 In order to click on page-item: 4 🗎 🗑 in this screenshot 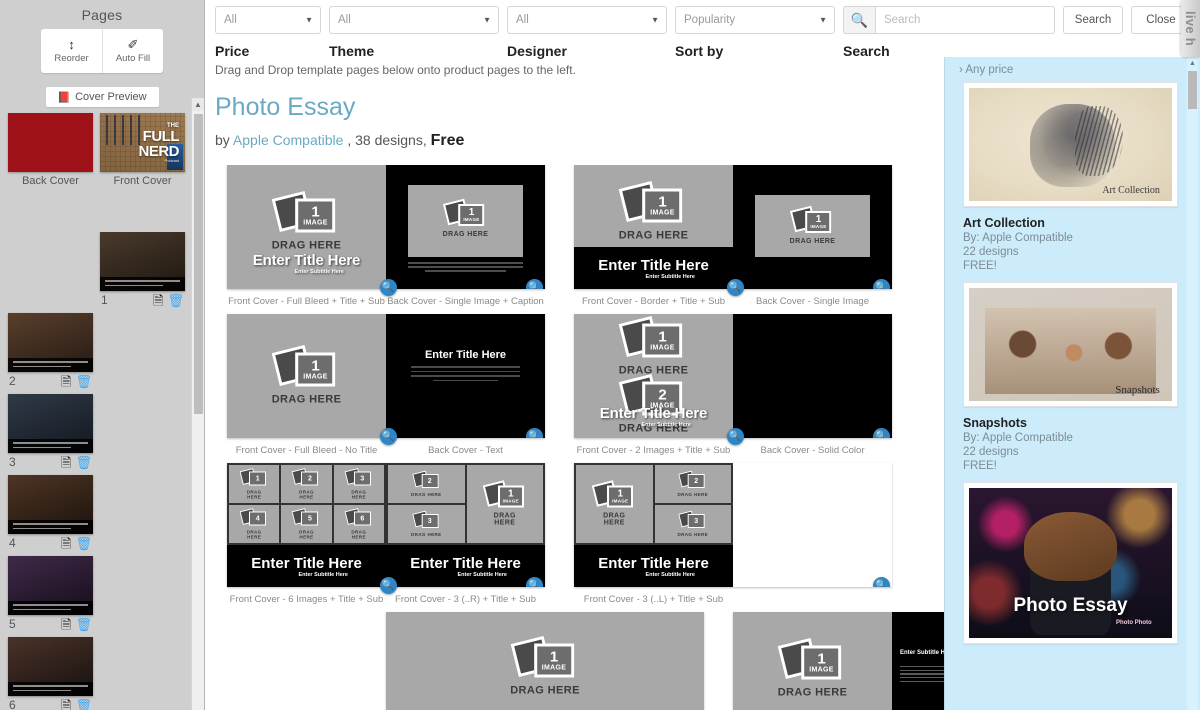, I will do `click(50, 513)`.